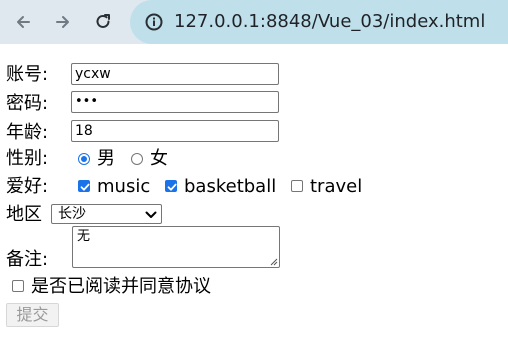 The height and width of the screenshot is (350, 508). Describe the element at coordinates (151, 214) in the screenshot. I see `chevron-down-icon` at that location.